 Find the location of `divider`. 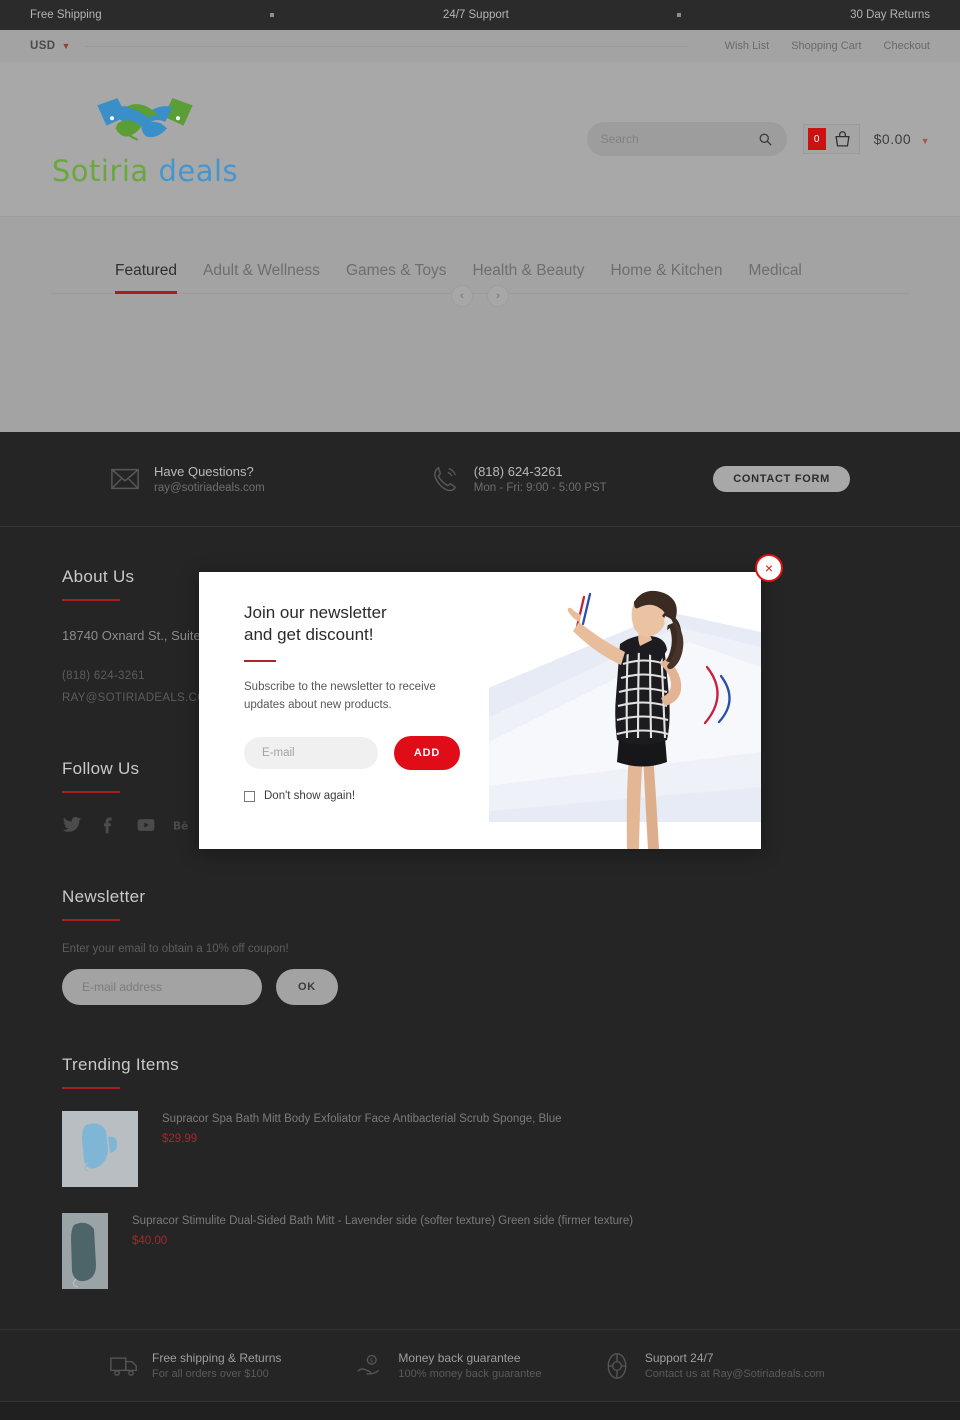

divider is located at coordinates (386, 46).